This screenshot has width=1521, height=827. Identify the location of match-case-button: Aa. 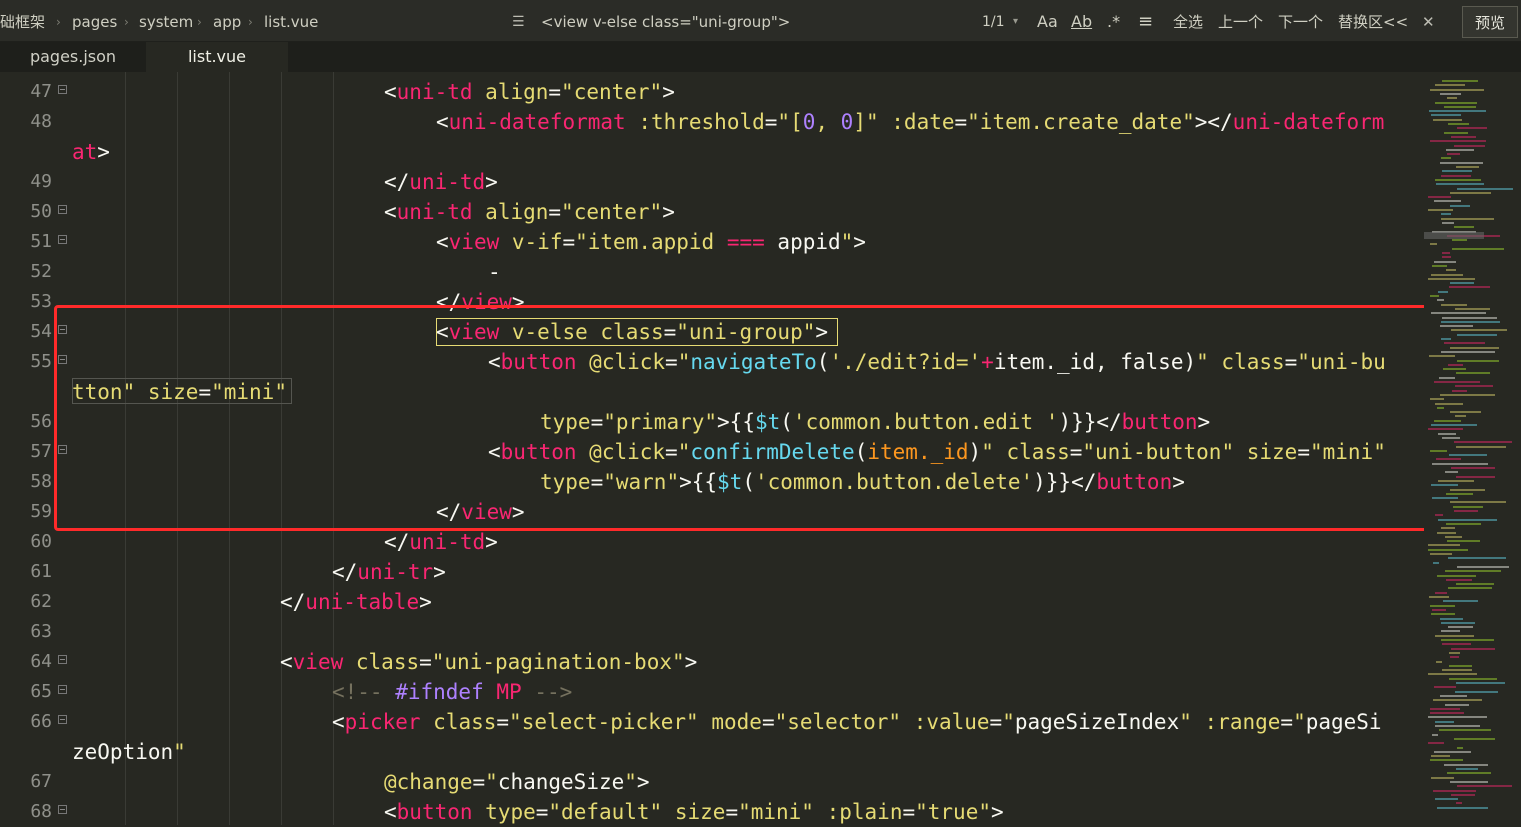
(1047, 21).